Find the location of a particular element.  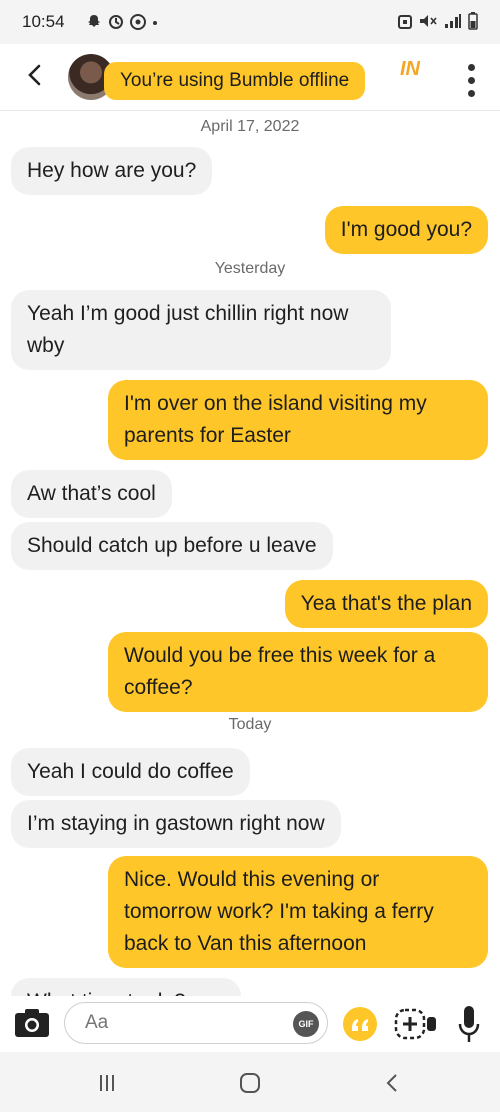

system-navigation-bar is located at coordinates (250, 1082).